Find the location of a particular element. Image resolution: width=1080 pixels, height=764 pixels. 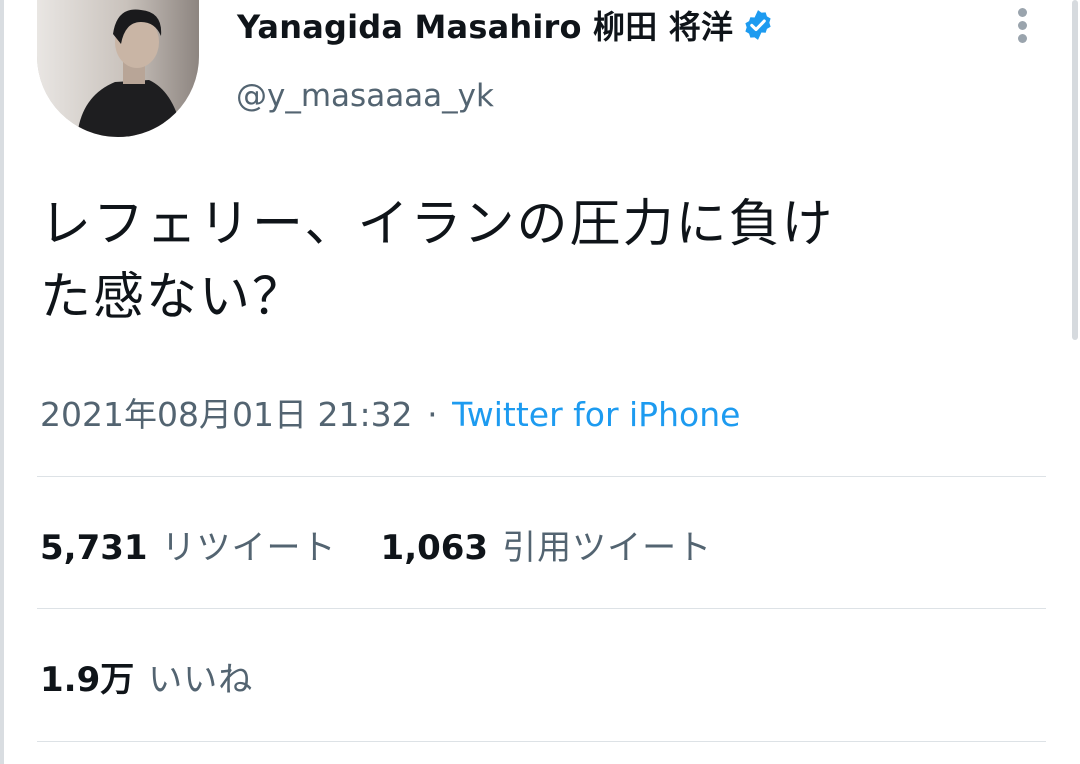

user-handle: @y_masaaaa_yk is located at coordinates (365, 96).